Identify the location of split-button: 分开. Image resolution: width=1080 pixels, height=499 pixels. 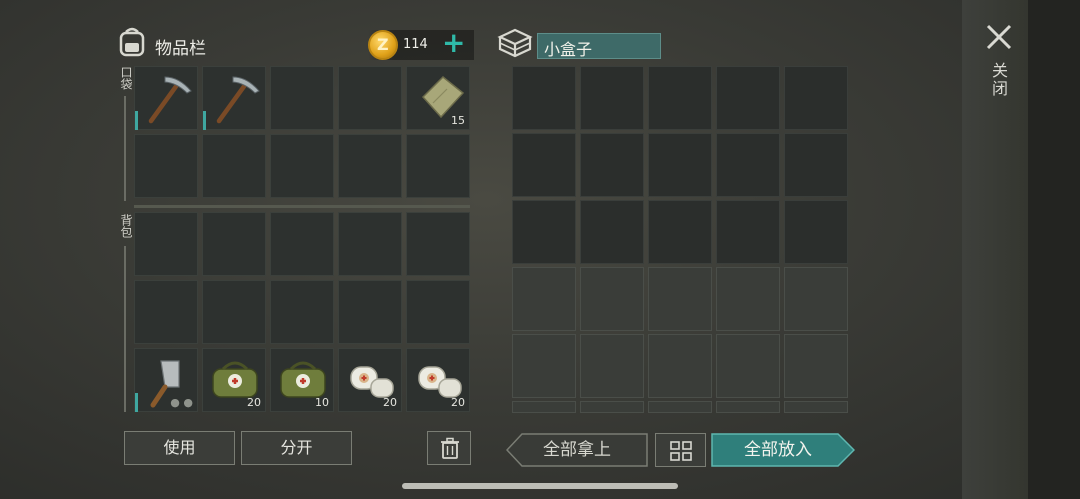
(296, 448).